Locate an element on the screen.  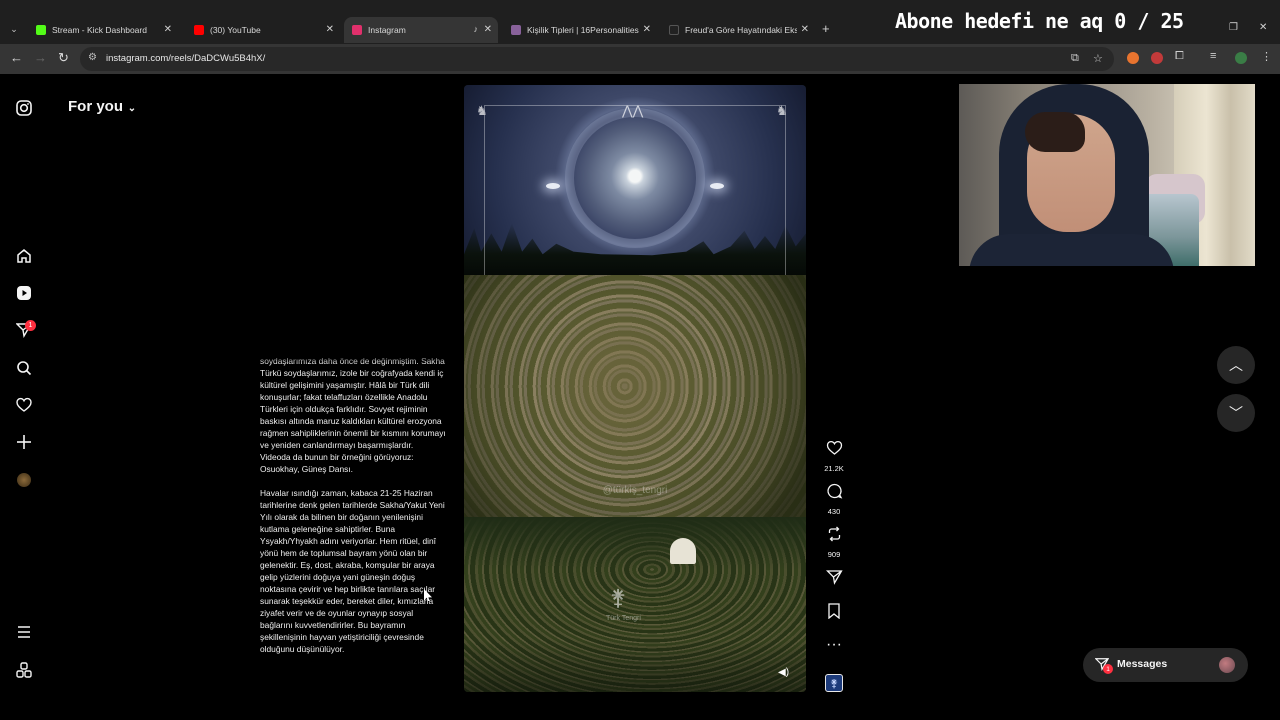
reload-icon: ↻ is located at coordinates (63, 58).